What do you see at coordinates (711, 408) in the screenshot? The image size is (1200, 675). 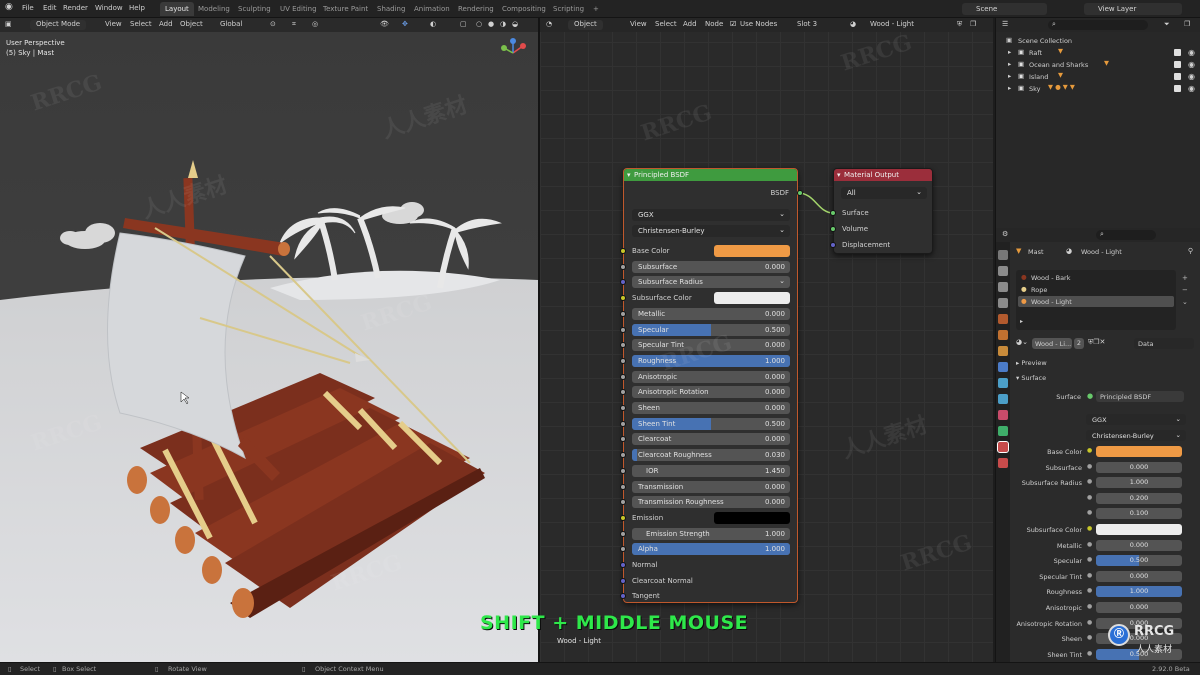 I see `value-slider: Sheen 0.000` at bounding box center [711, 408].